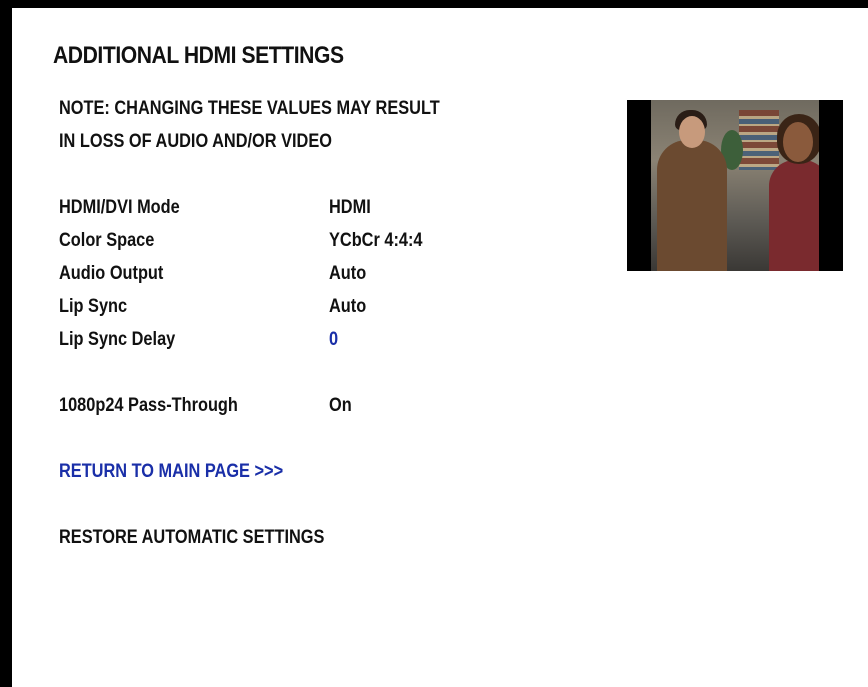  I want to click on setting-value-selected: 0, so click(334, 339).